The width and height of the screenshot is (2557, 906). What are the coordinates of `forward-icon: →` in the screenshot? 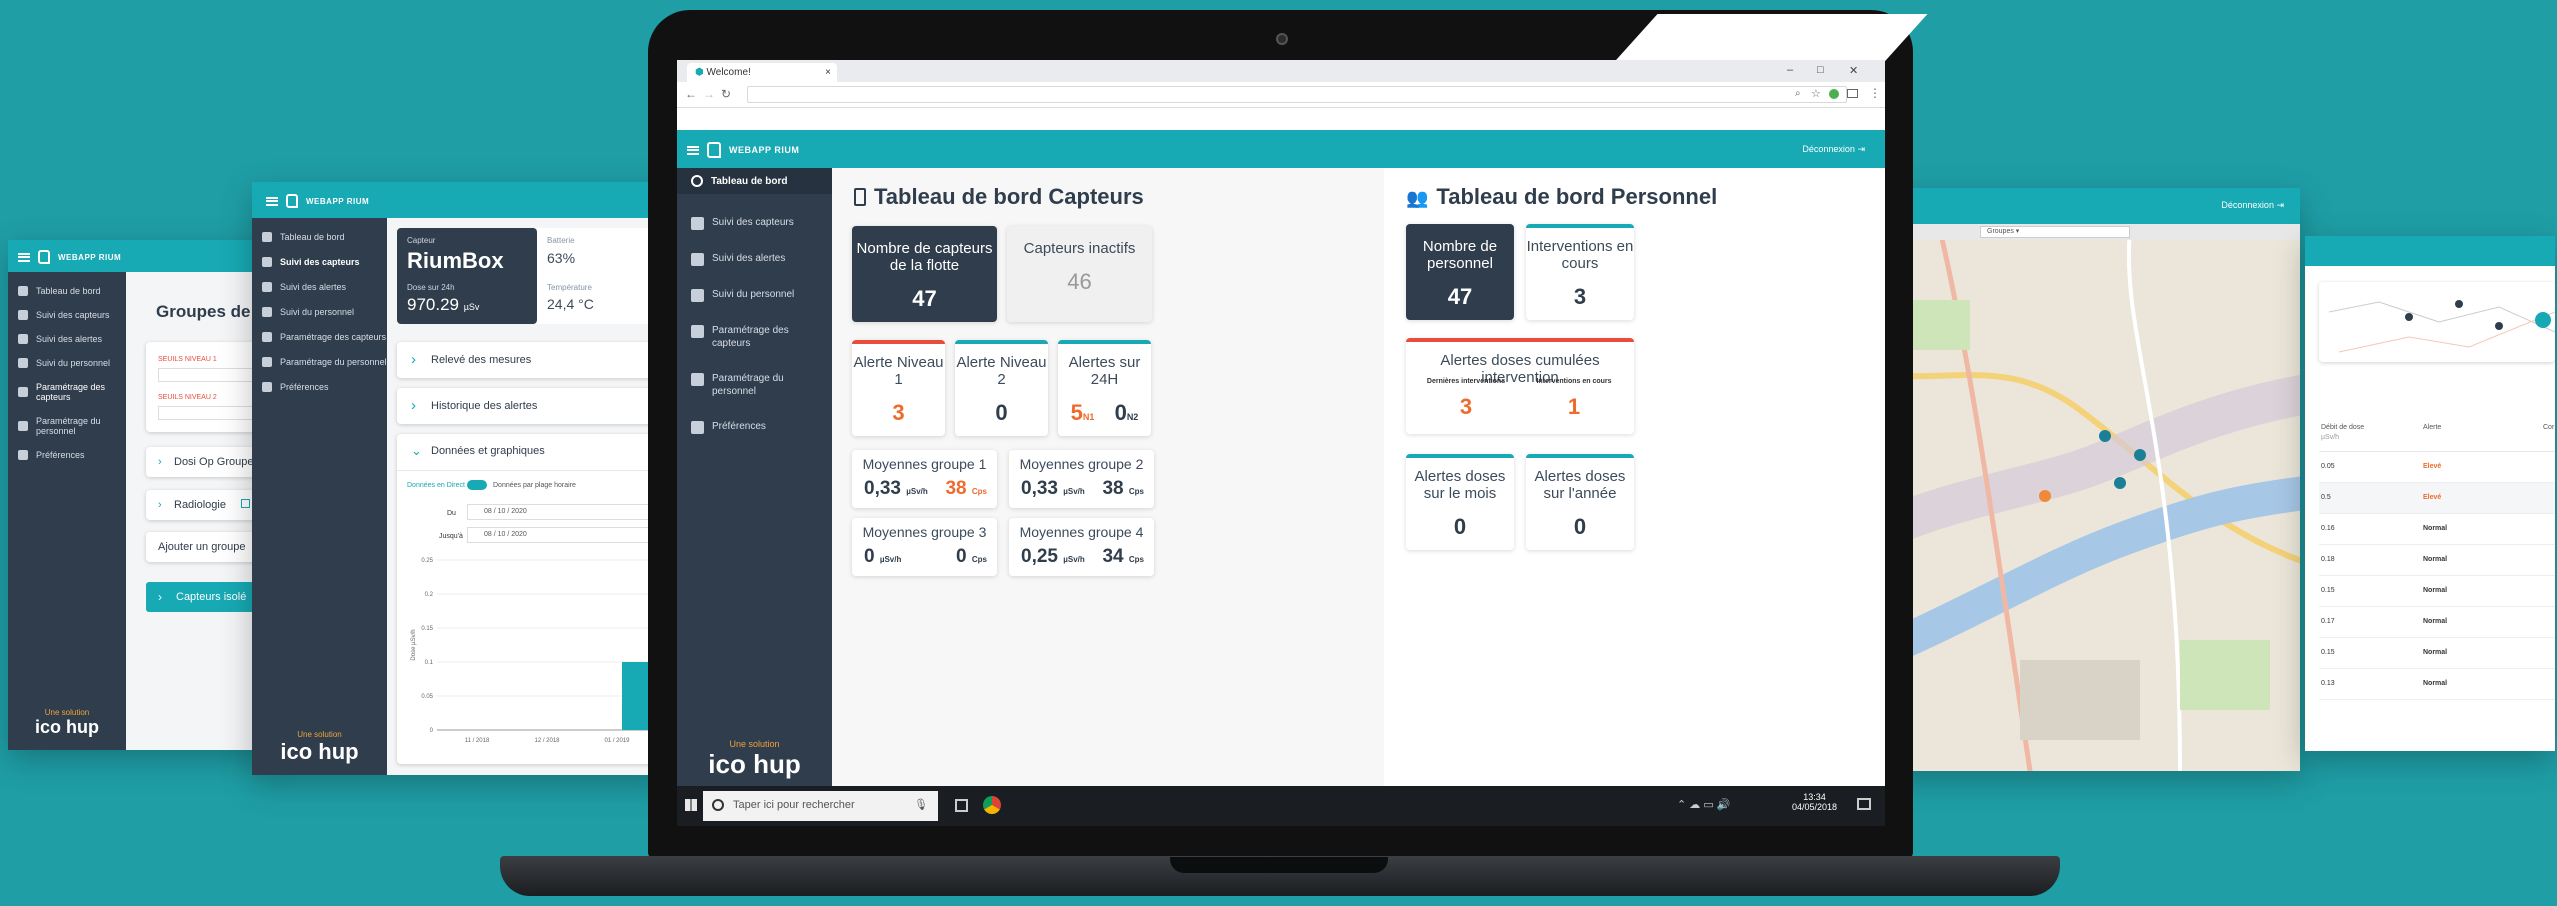 It's located at (709, 94).